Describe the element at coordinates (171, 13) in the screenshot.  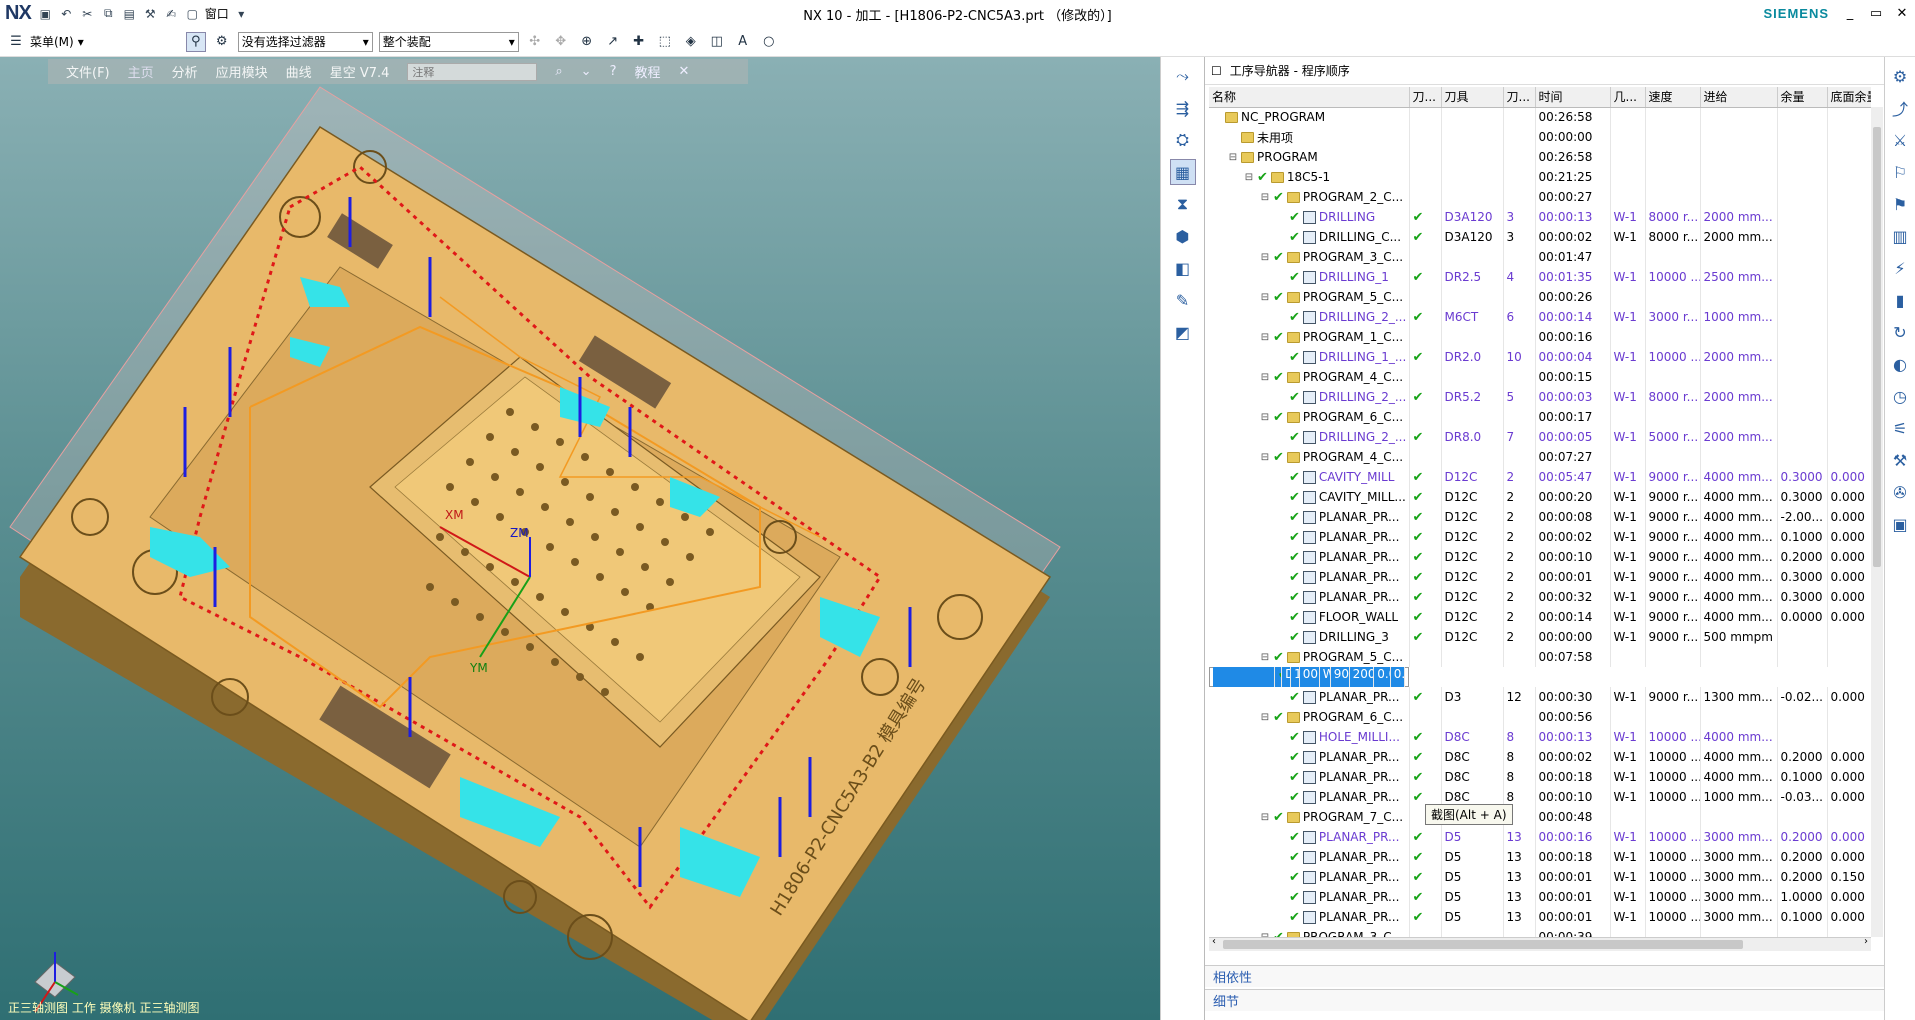
I see `touch-icon: ✍` at that location.